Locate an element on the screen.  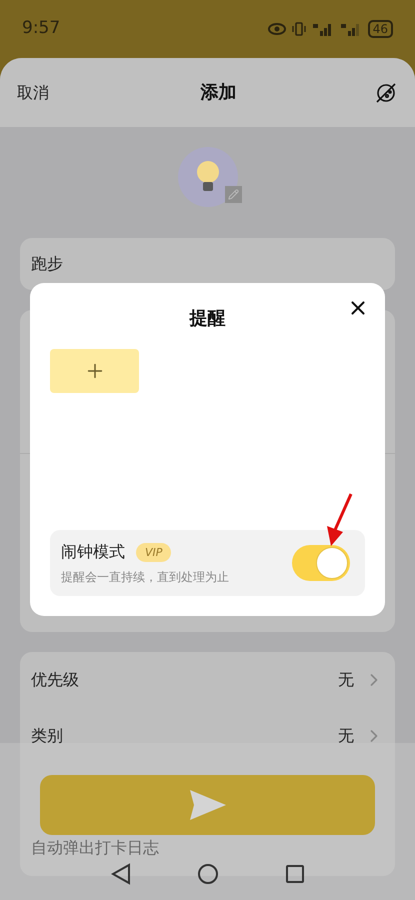
setting-label: 优先级 is located at coordinates (55, 680).